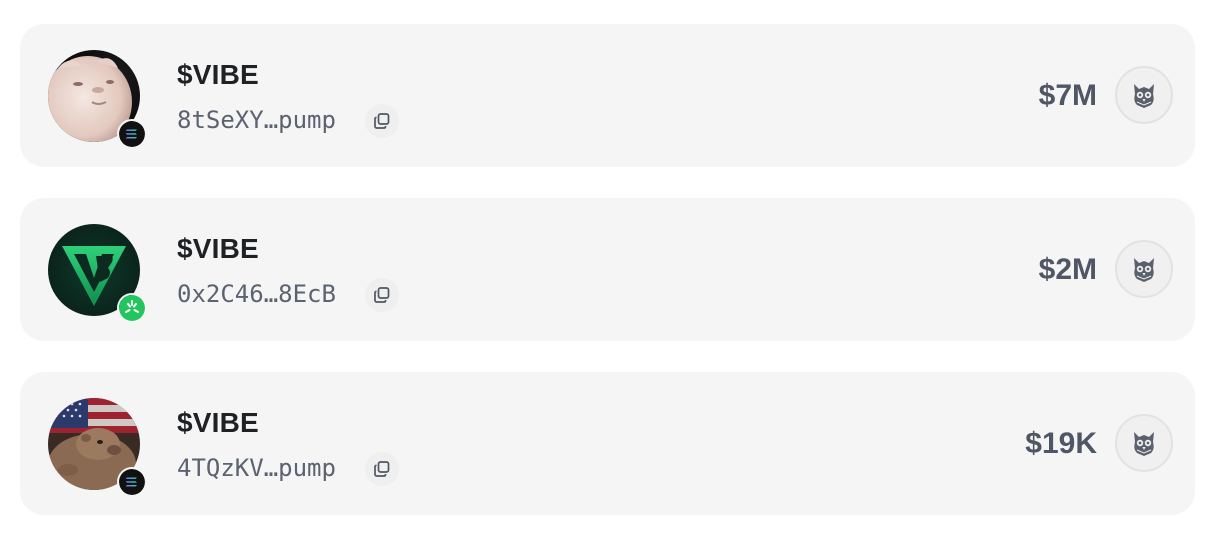  I want to click on token-address: 8tSeXY…pump, so click(256, 120).